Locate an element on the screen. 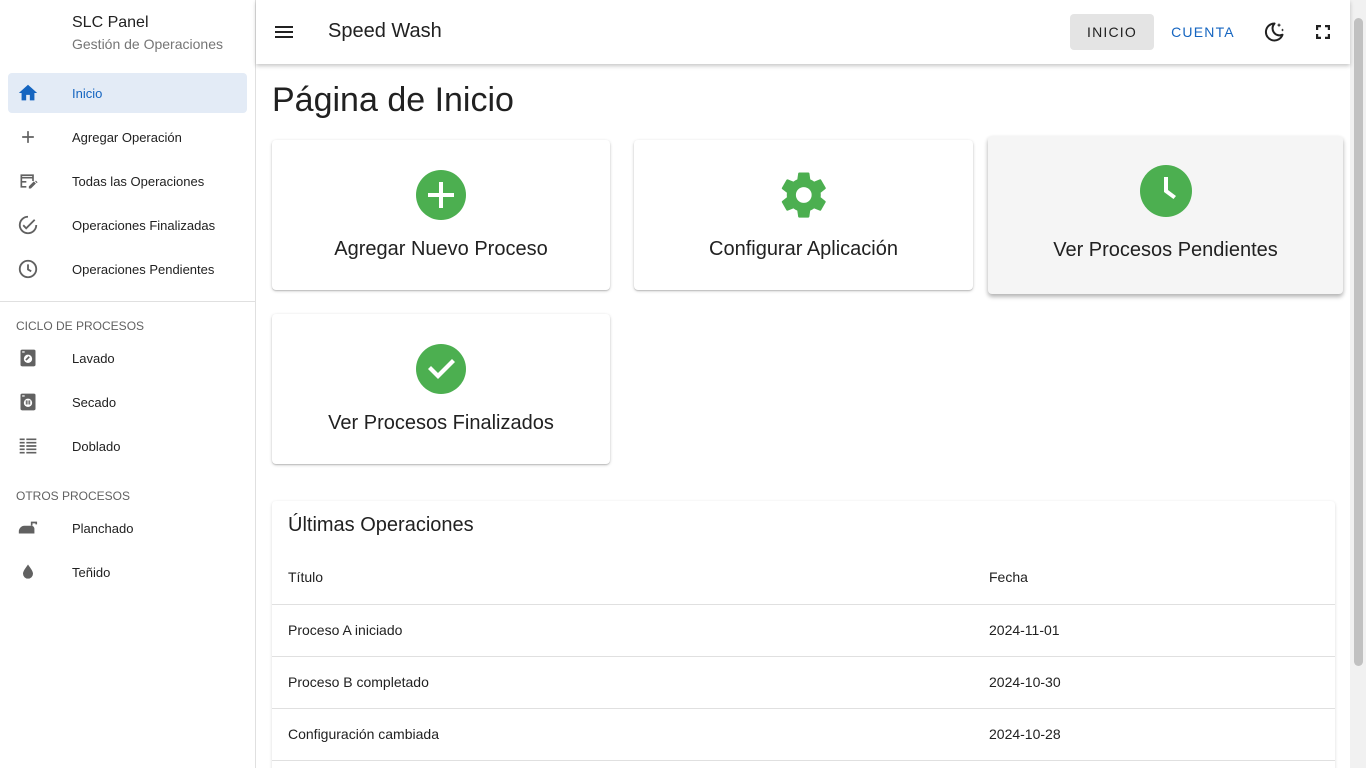 The width and height of the screenshot is (1366, 768). sidebar-item-label: Teñido is located at coordinates (91, 572).